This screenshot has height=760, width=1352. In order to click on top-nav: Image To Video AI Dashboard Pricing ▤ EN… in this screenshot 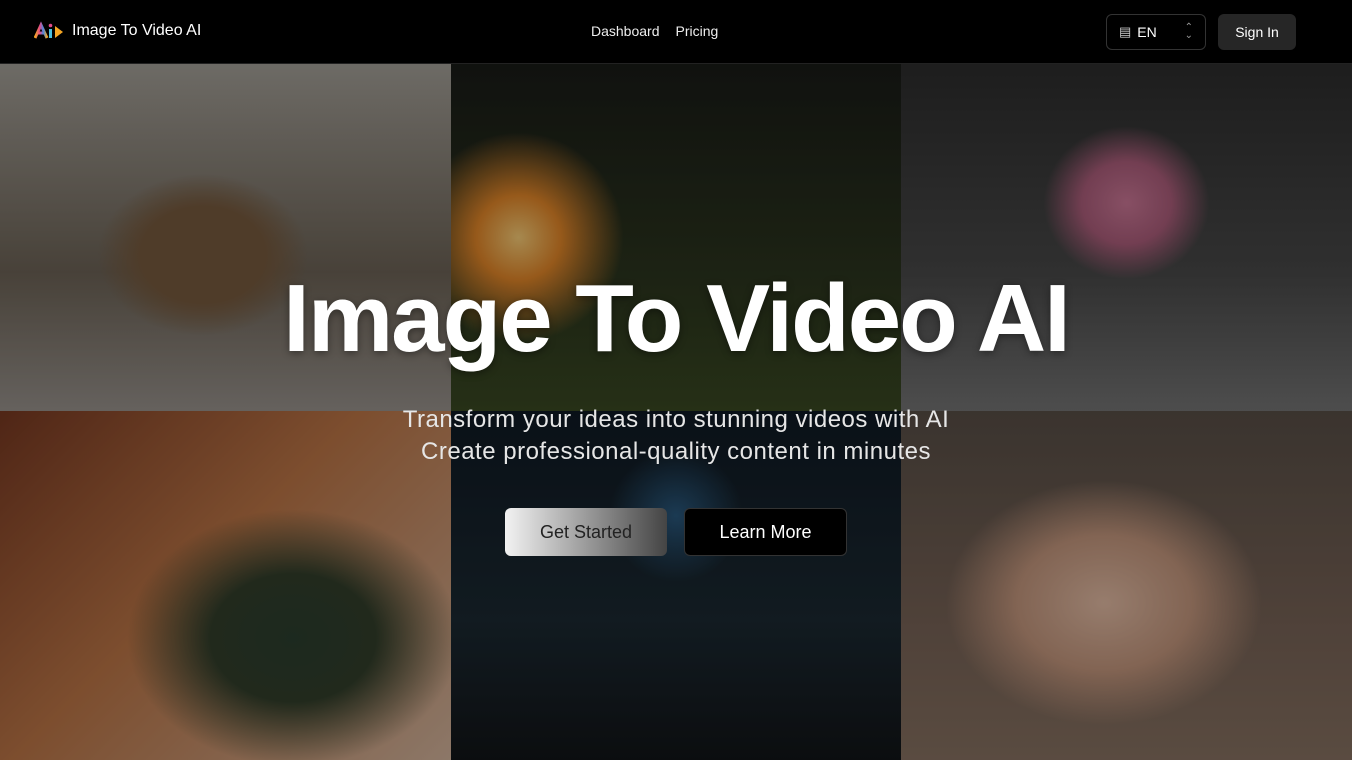, I will do `click(676, 32)`.